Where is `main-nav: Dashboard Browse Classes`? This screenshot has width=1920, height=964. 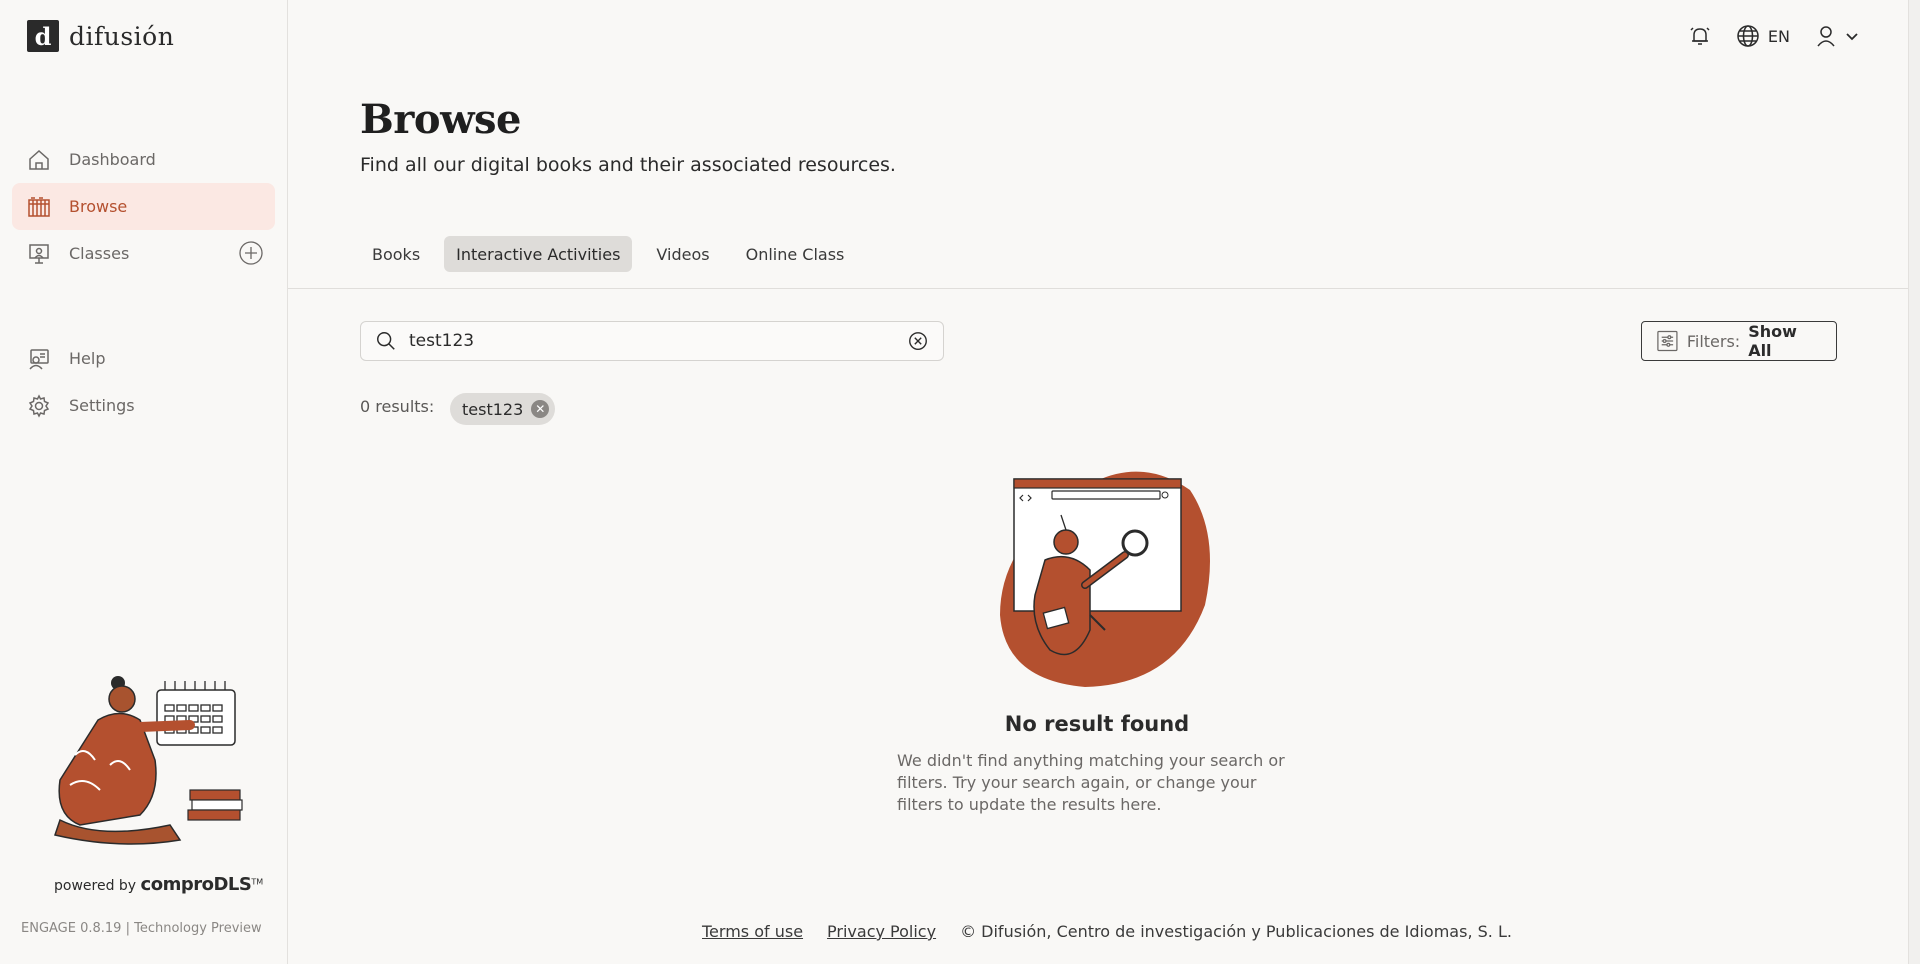 main-nav: Dashboard Browse Classes is located at coordinates (143, 206).